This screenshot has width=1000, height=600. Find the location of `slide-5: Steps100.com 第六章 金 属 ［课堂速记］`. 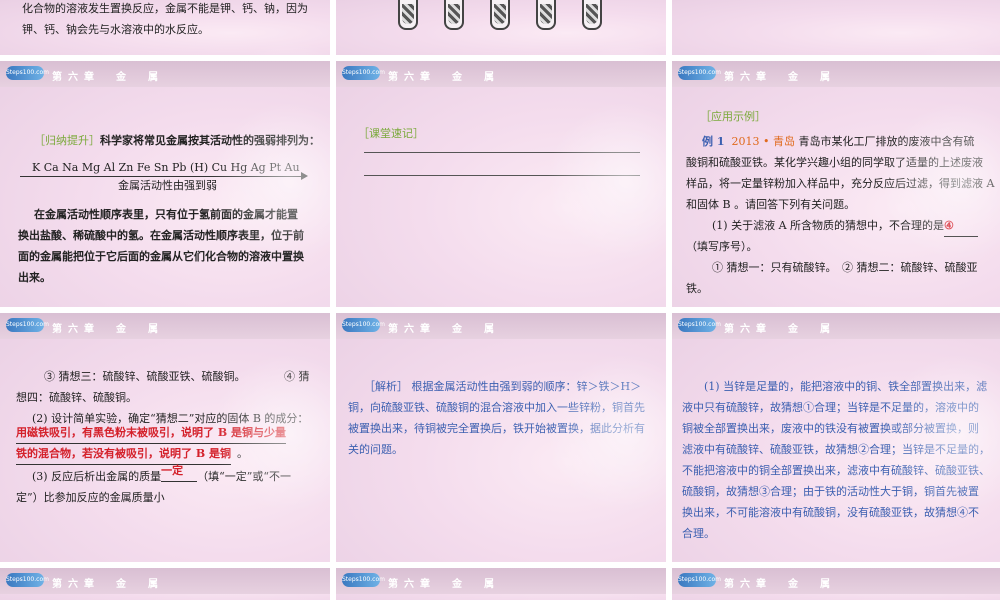

slide-5: Steps100.com 第六章 金 属 ［课堂速记］ is located at coordinates (501, 184).